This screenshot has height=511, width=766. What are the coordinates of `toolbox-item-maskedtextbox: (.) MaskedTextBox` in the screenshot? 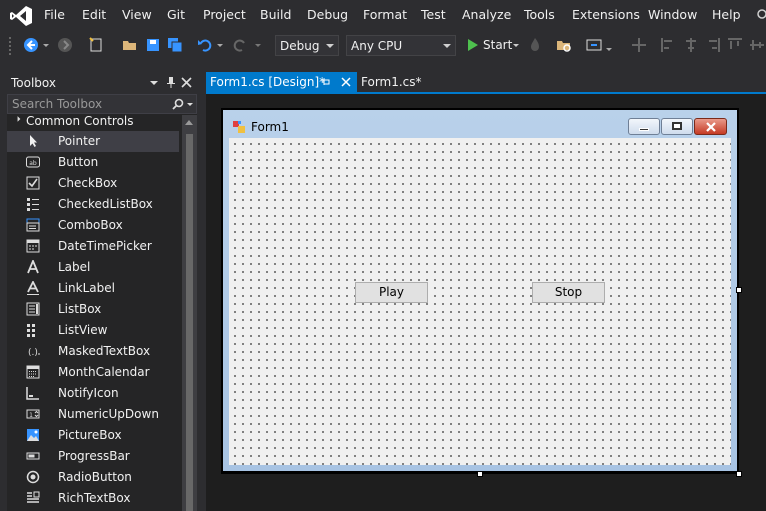 It's located at (93, 351).